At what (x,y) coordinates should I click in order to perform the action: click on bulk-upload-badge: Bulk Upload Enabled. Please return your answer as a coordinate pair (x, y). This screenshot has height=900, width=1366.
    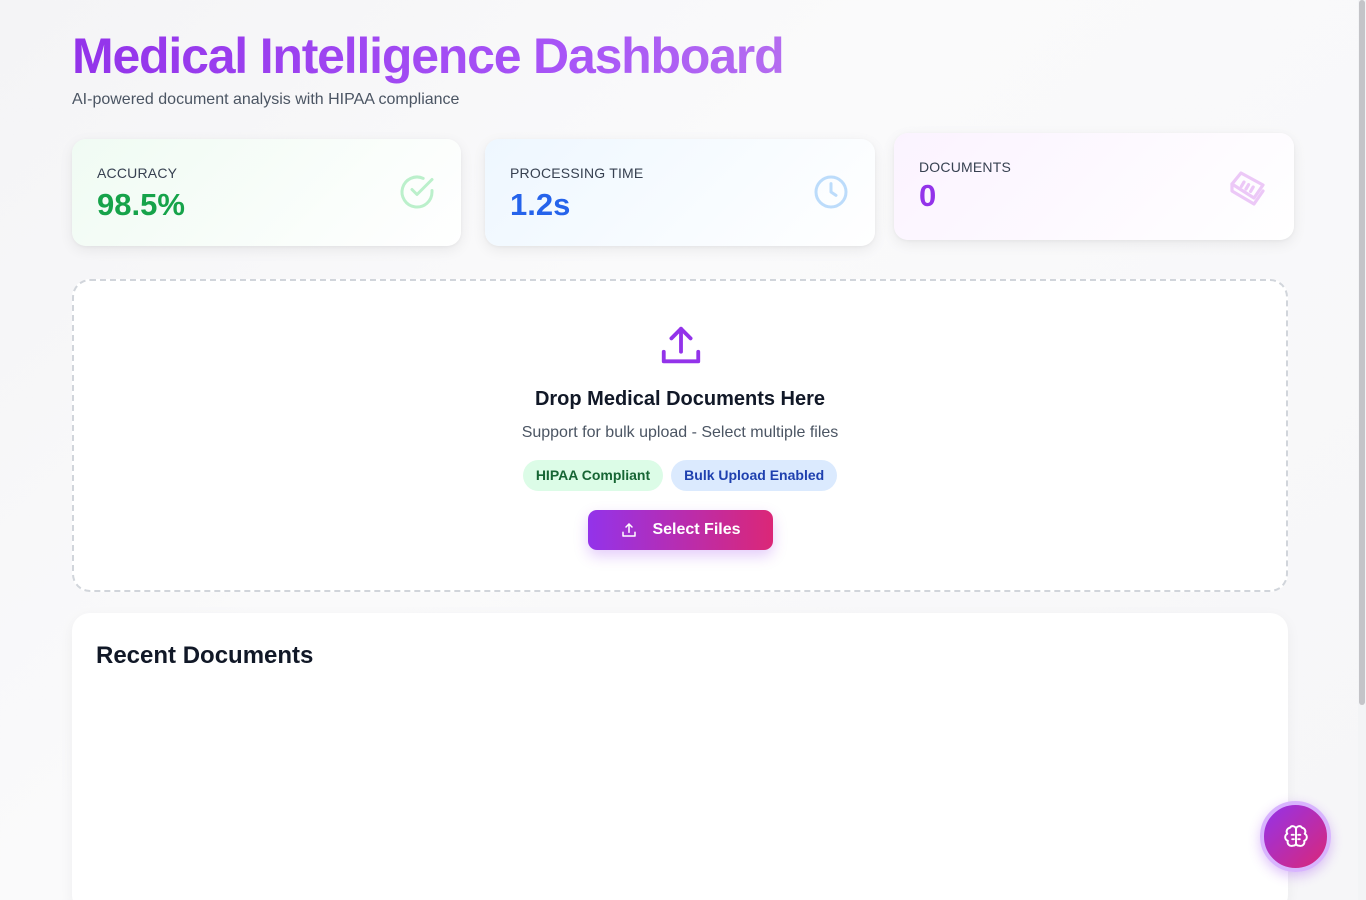
    Looking at the image, I should click on (754, 475).